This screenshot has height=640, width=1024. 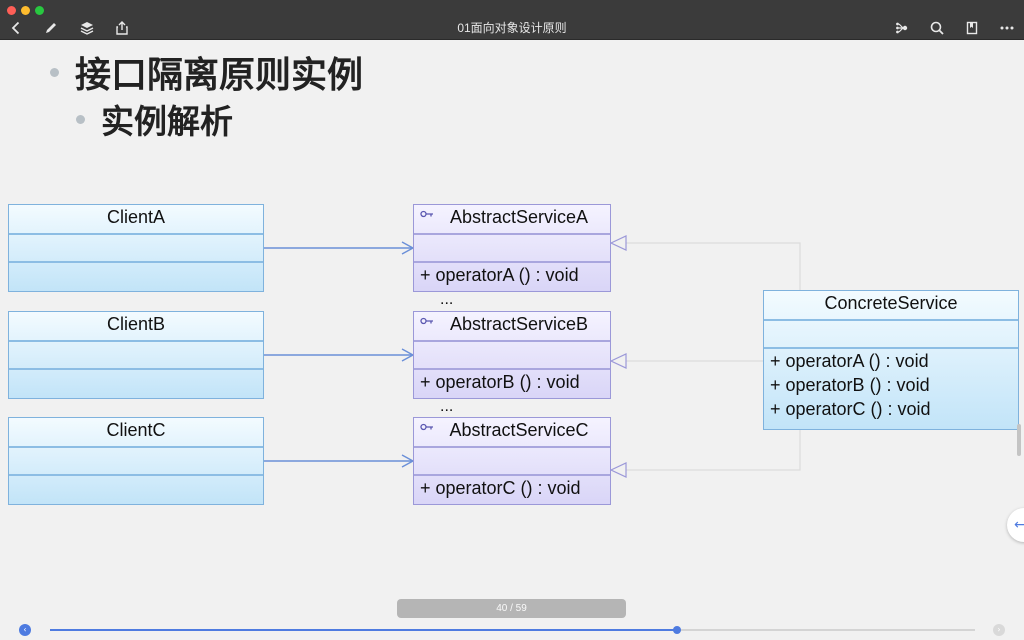 I want to click on realization-arrow-b, so click(x=618, y=361).